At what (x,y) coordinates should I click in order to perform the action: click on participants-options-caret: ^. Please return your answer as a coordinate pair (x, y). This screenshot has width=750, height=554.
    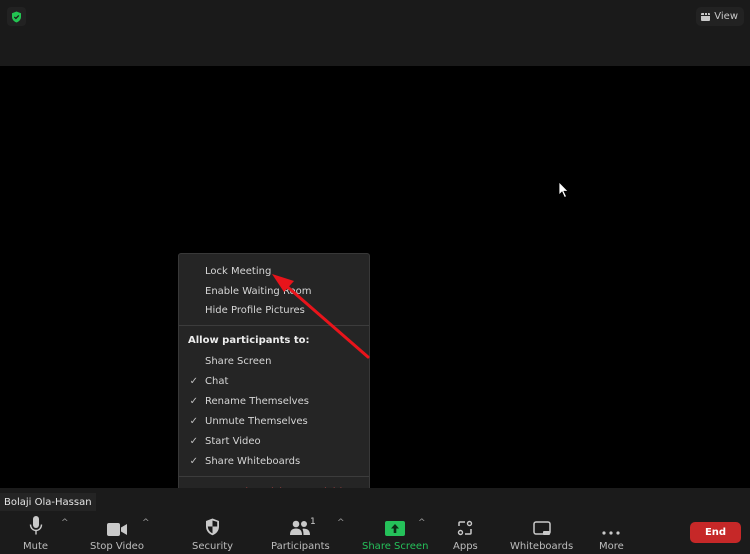
    Looking at the image, I should click on (341, 523).